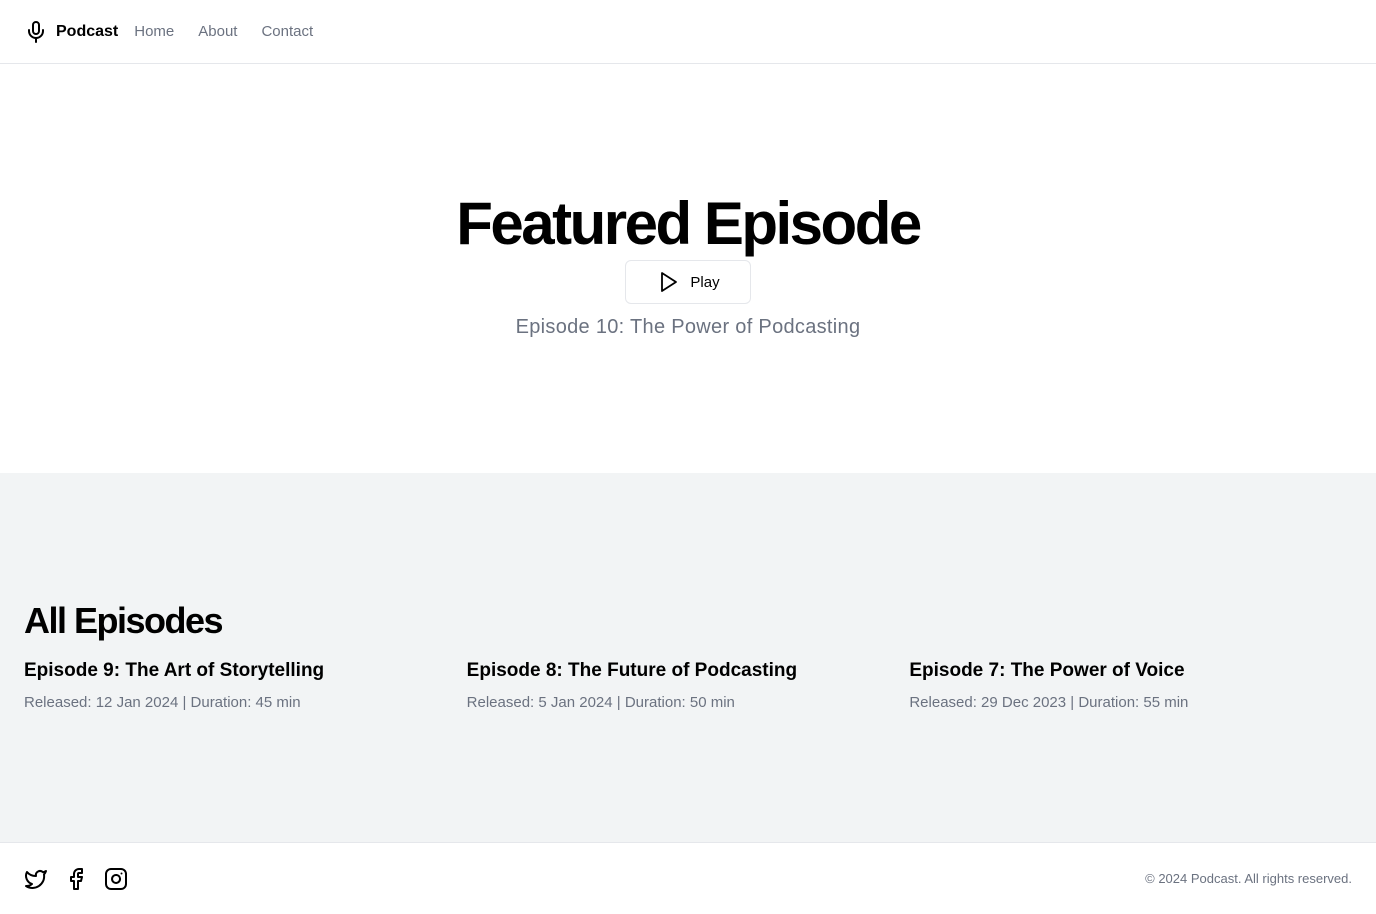 The image size is (1376, 914). Describe the element at coordinates (688, 32) in the screenshot. I see `site-header: Podcast Home About Contact` at that location.